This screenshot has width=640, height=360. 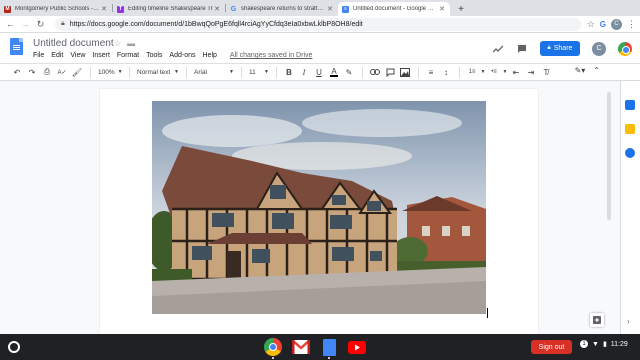 What do you see at coordinates (169, 9) in the screenshot?
I see `tab-editing-timeline: T Editing timeline Shakespeare Tr ✕` at bounding box center [169, 9].